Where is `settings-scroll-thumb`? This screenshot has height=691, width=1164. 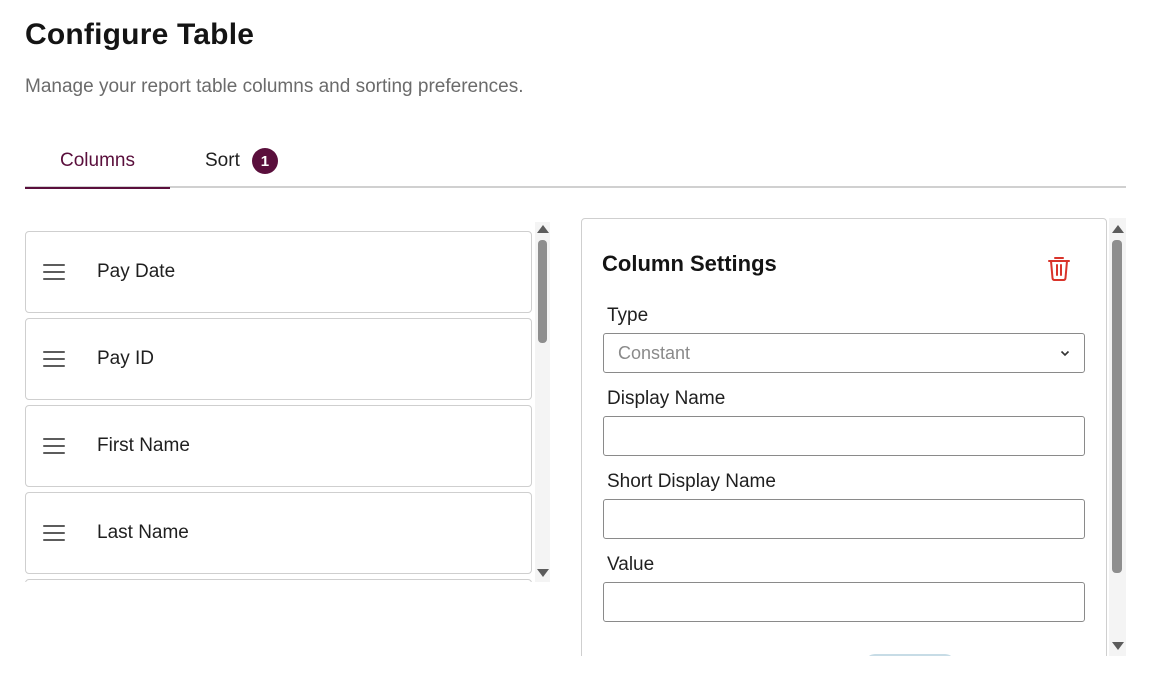
settings-scroll-thumb is located at coordinates (1117, 406).